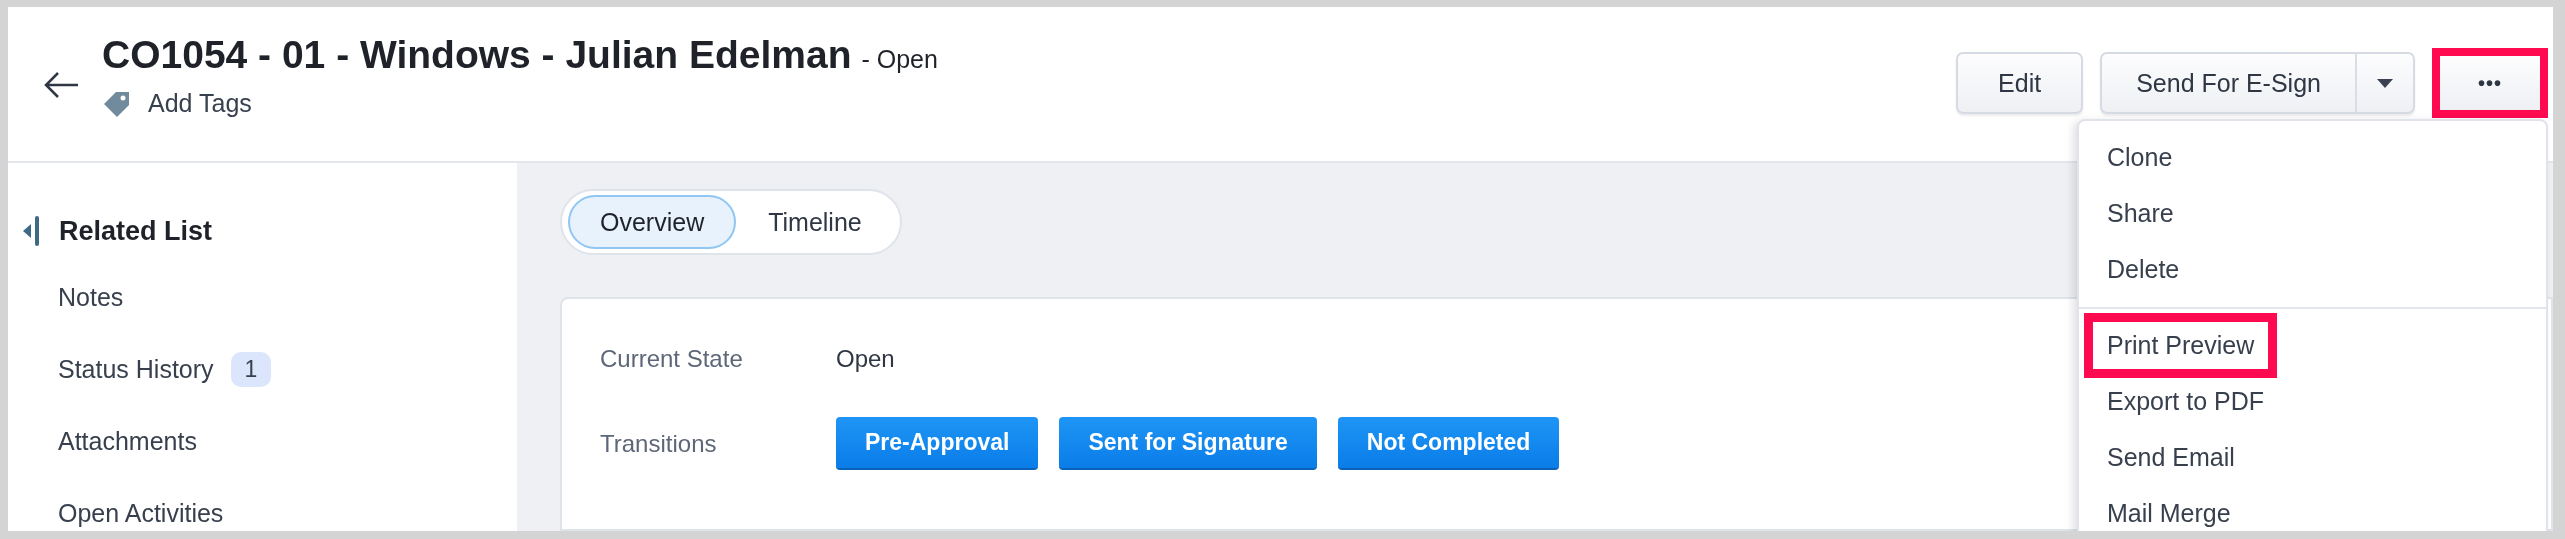 Image resolution: width=2565 pixels, height=539 pixels. Describe the element at coordinates (865, 359) in the screenshot. I see `field-value: Open` at that location.